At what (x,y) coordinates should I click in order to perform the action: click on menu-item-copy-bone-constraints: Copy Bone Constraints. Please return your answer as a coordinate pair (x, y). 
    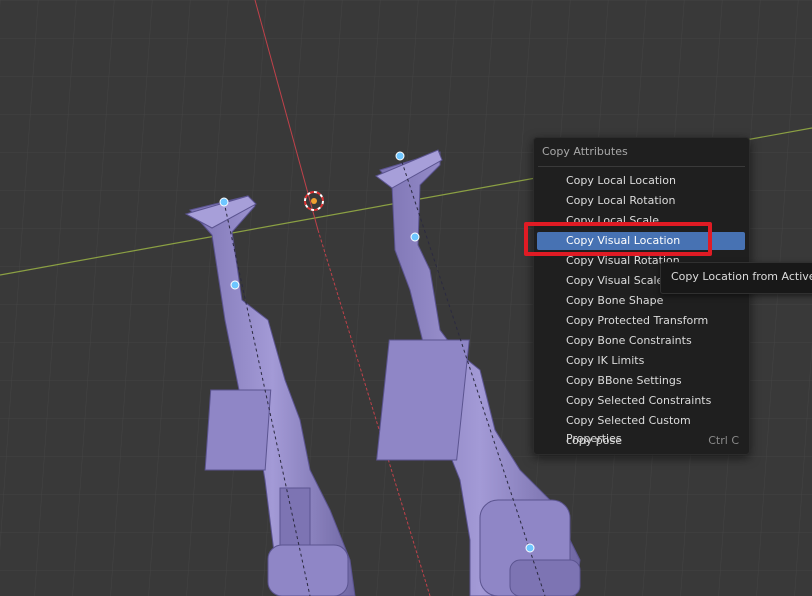
    Looking at the image, I should click on (641, 341).